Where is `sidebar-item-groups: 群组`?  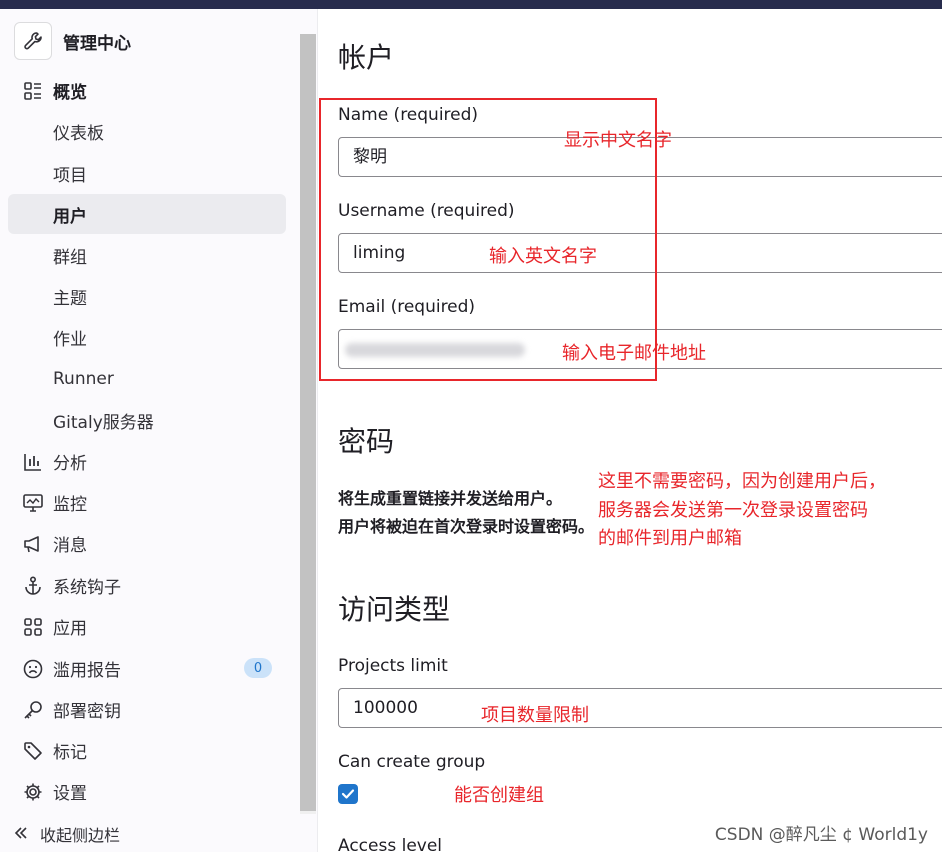 sidebar-item-groups: 群组 is located at coordinates (147, 255).